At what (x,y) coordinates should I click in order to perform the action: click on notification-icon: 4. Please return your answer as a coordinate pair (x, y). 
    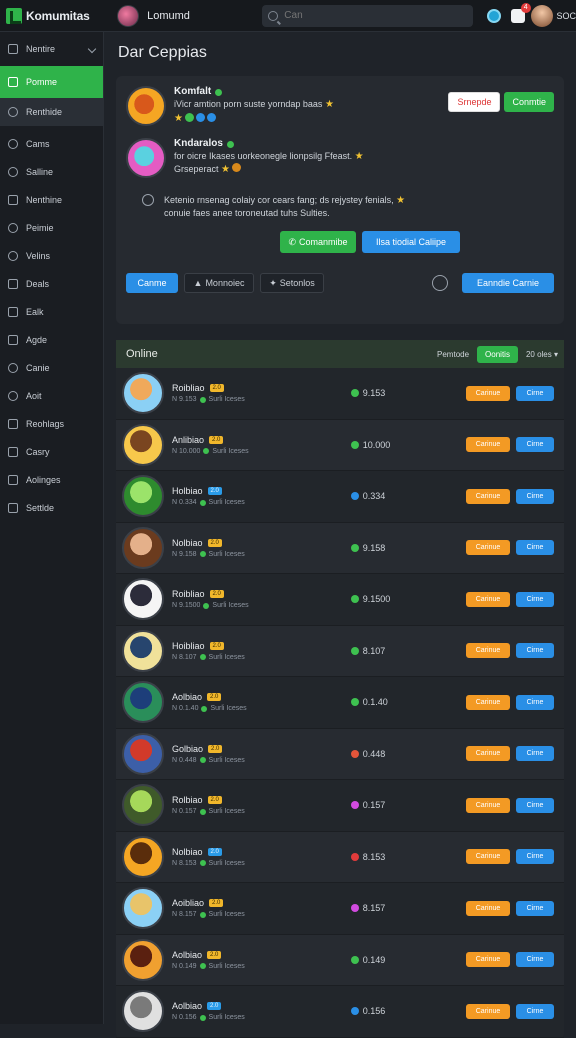
    Looking at the image, I should click on (518, 16).